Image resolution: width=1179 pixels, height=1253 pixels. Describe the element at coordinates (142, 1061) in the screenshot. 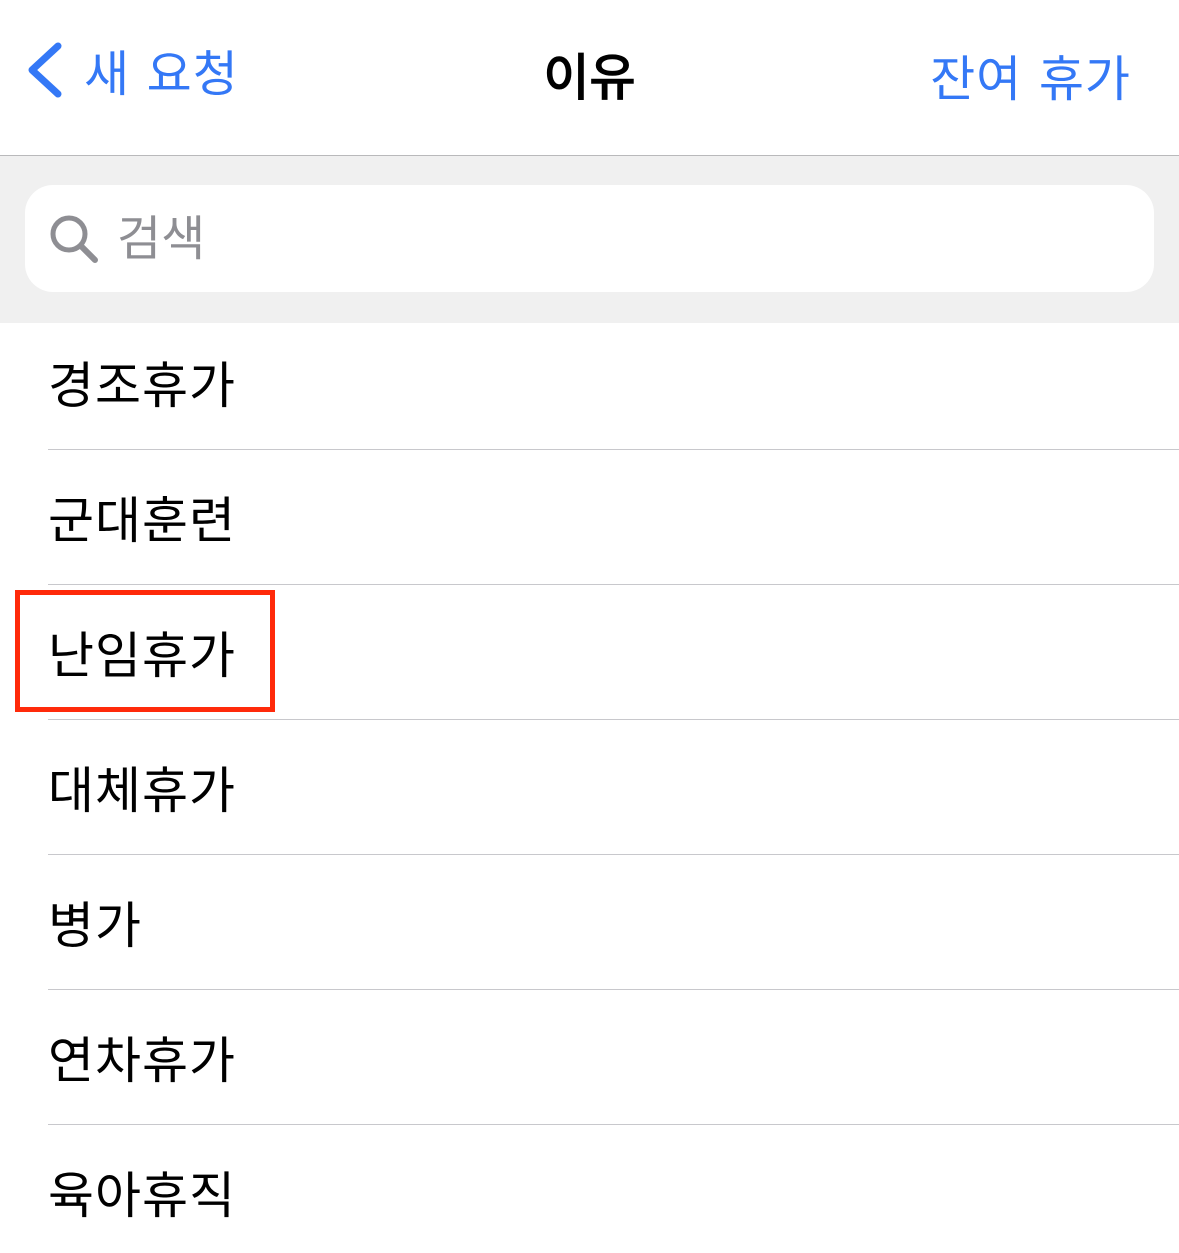

I see `list-item-label: 연차휴가` at that location.